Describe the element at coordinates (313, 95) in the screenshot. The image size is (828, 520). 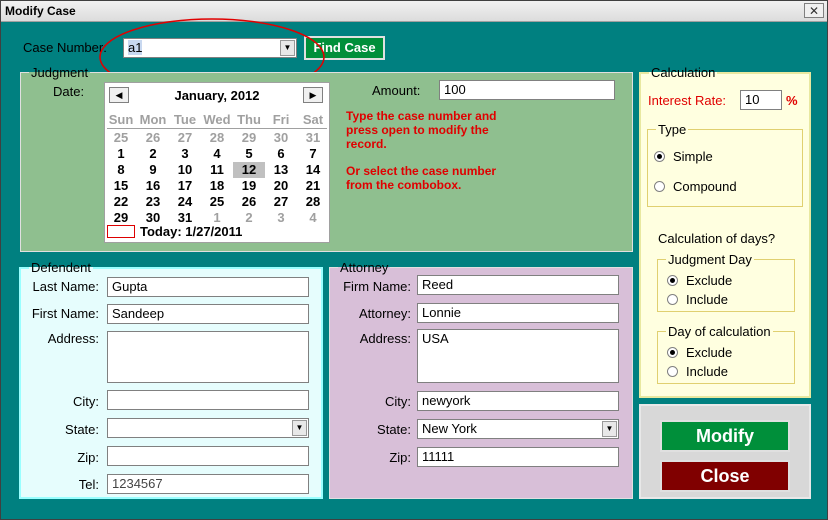
I see `next-month-icon: ▶` at that location.